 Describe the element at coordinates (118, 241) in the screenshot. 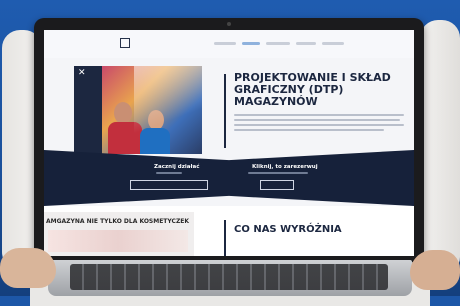

I see `promo-image` at that location.